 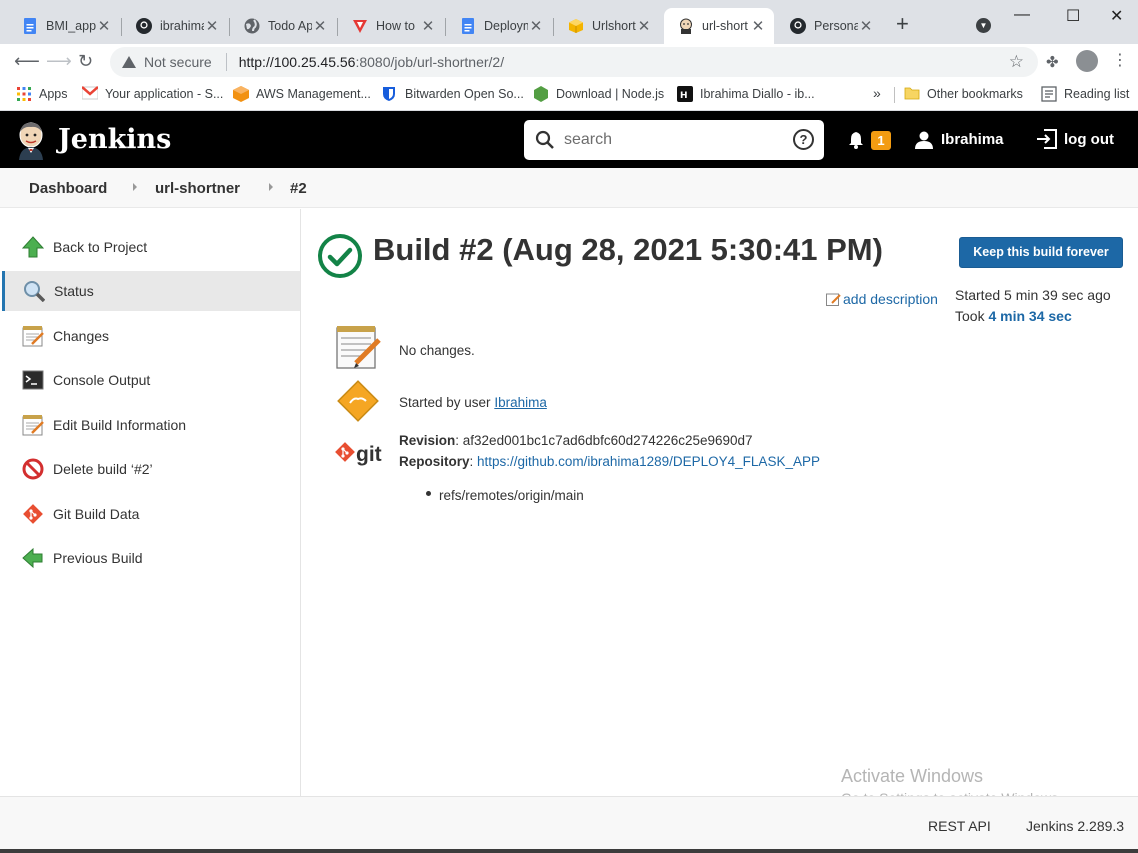 What do you see at coordinates (358, 401) in the screenshot?
I see `user-hand-icon` at bounding box center [358, 401].